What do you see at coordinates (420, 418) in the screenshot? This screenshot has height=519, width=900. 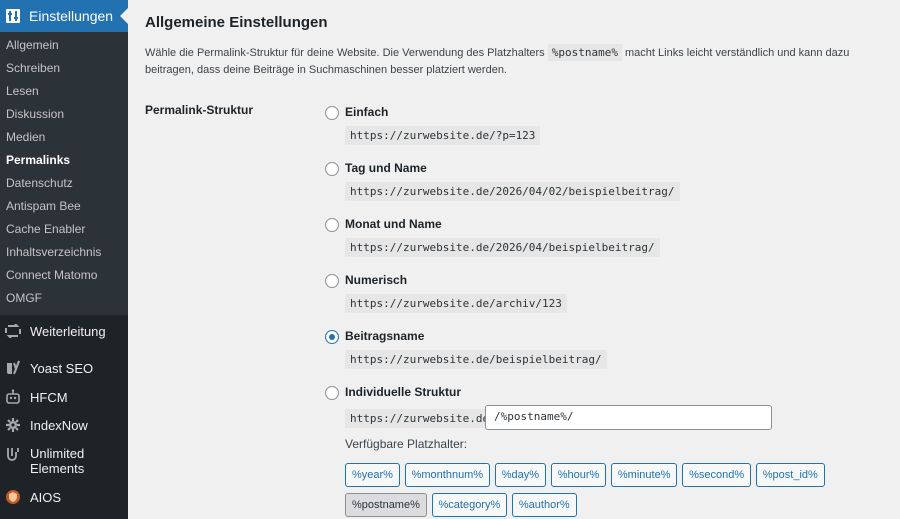 I see `custom-structure-base: https://zurwebsite.de` at bounding box center [420, 418].